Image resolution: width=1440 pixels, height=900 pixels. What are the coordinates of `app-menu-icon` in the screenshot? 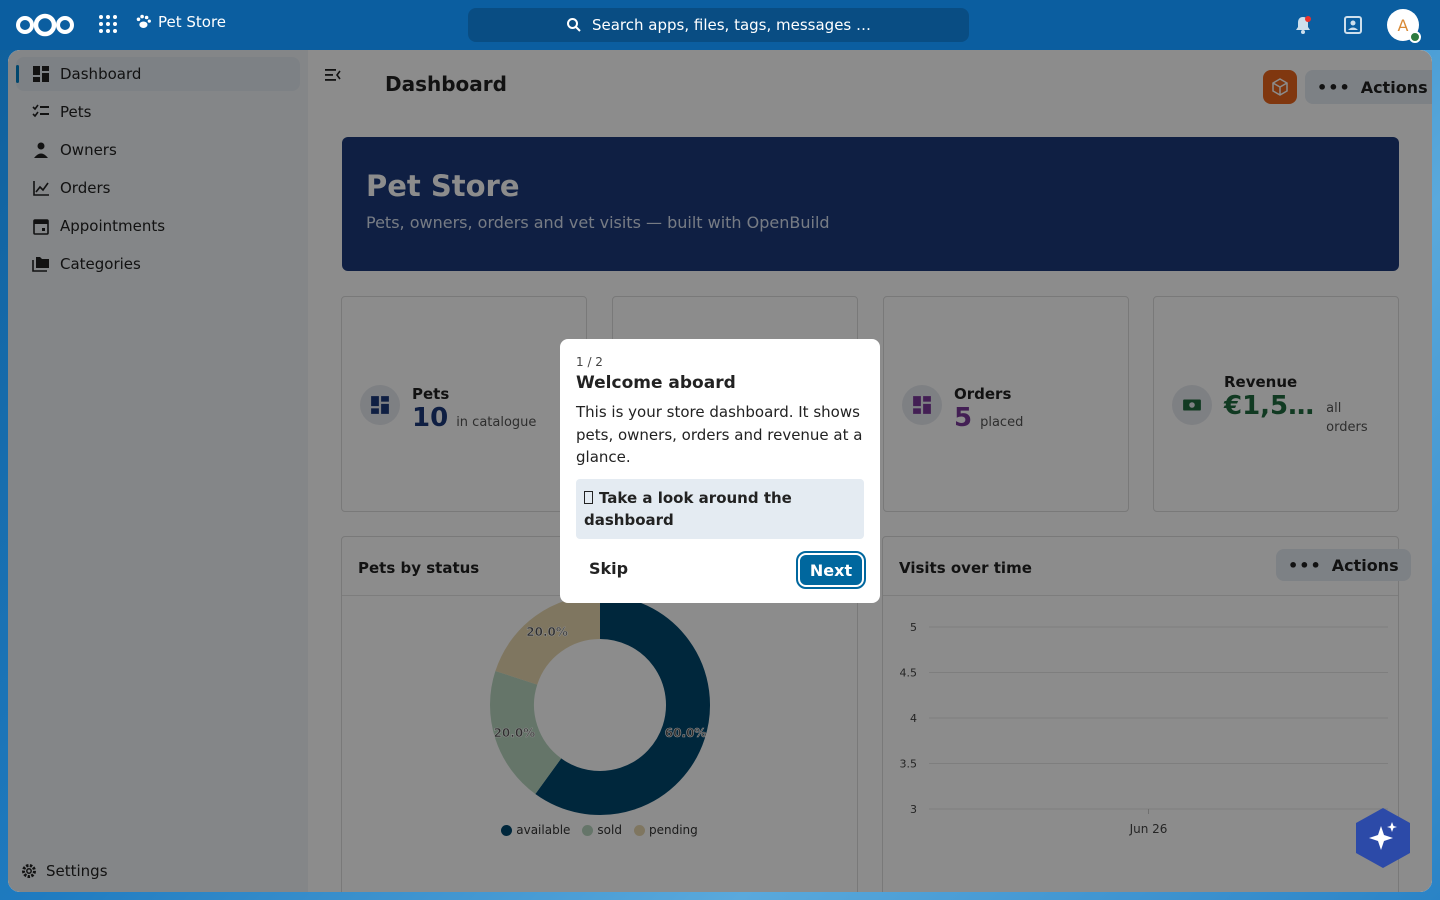 It's located at (107, 24).